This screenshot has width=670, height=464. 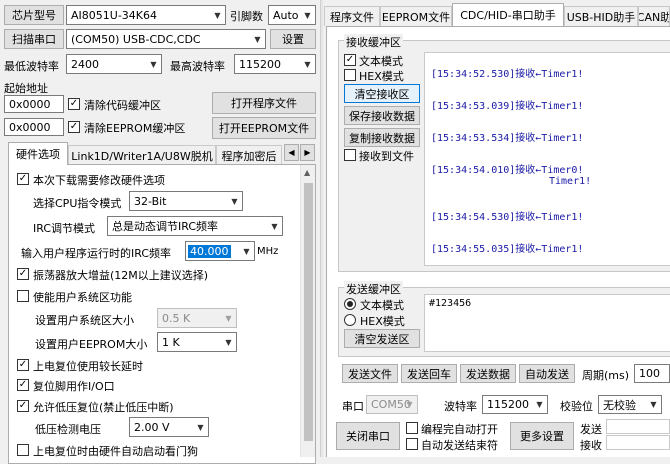 I want to click on recv-to-file-checkbox, so click(x=350, y=155).